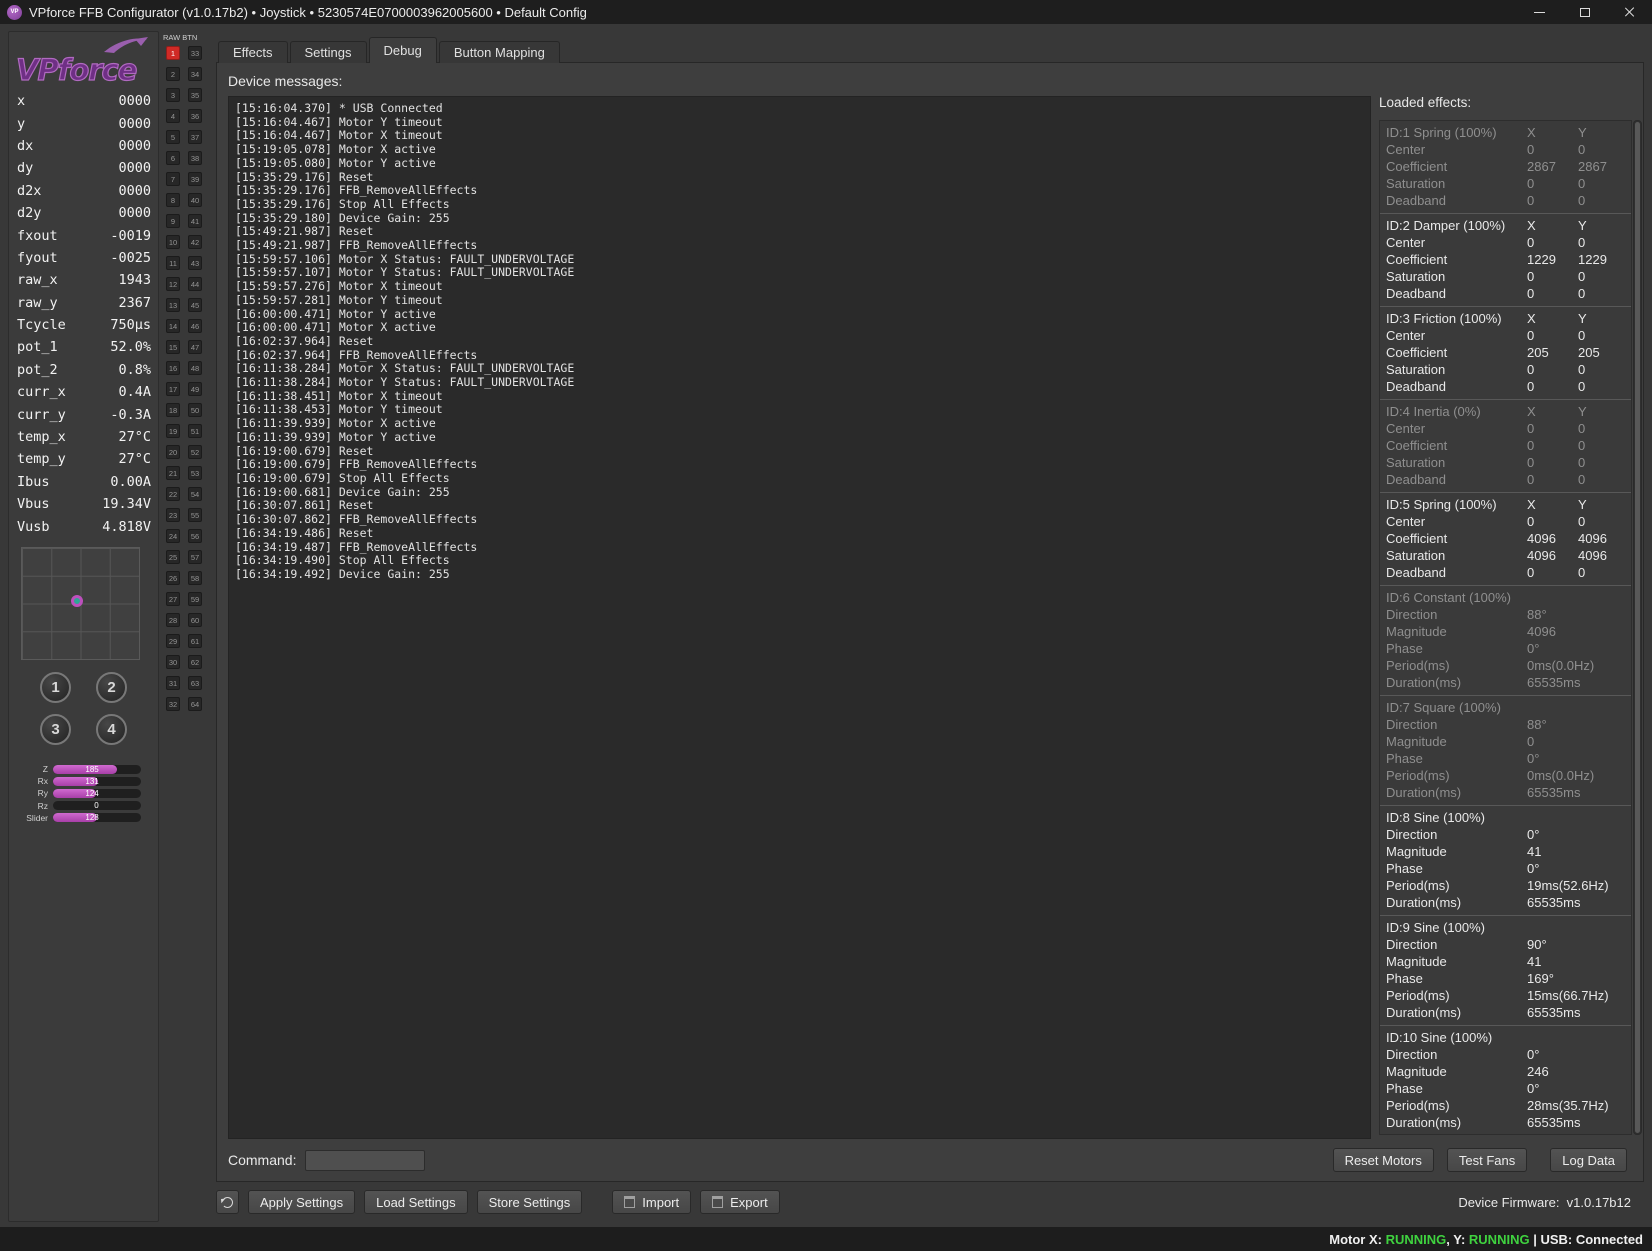 The width and height of the screenshot is (1652, 1251). What do you see at coordinates (173, 95) in the screenshot?
I see `raw-button-3: 3` at bounding box center [173, 95].